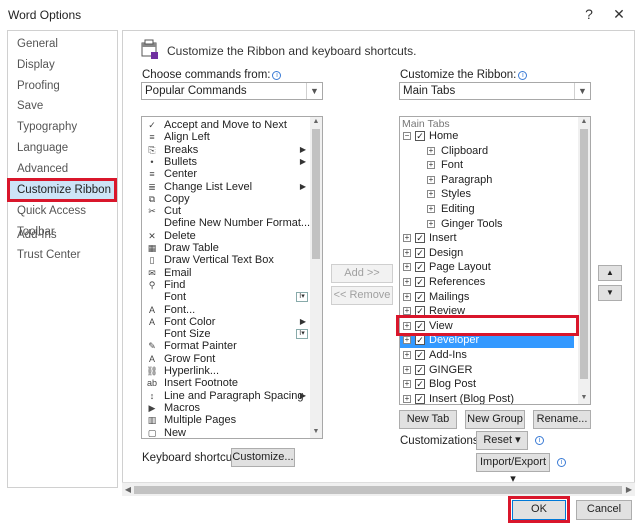 Image resolution: width=640 pixels, height=526 pixels. I want to click on command-item: • Bullets ▶, so click(227, 162).